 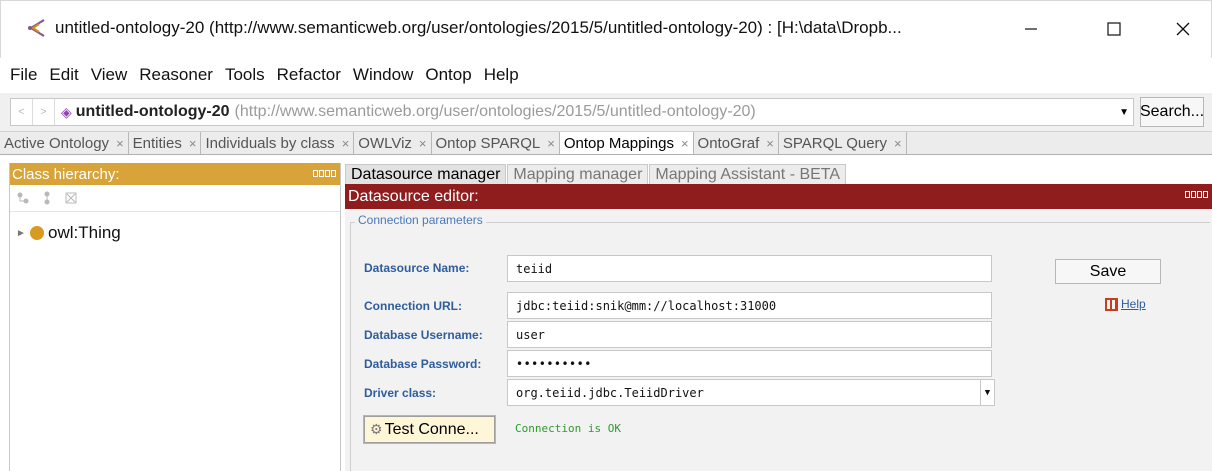 I want to click on subtab-mapping-assistant: Mapping Assistant - BETA, so click(x=748, y=174).